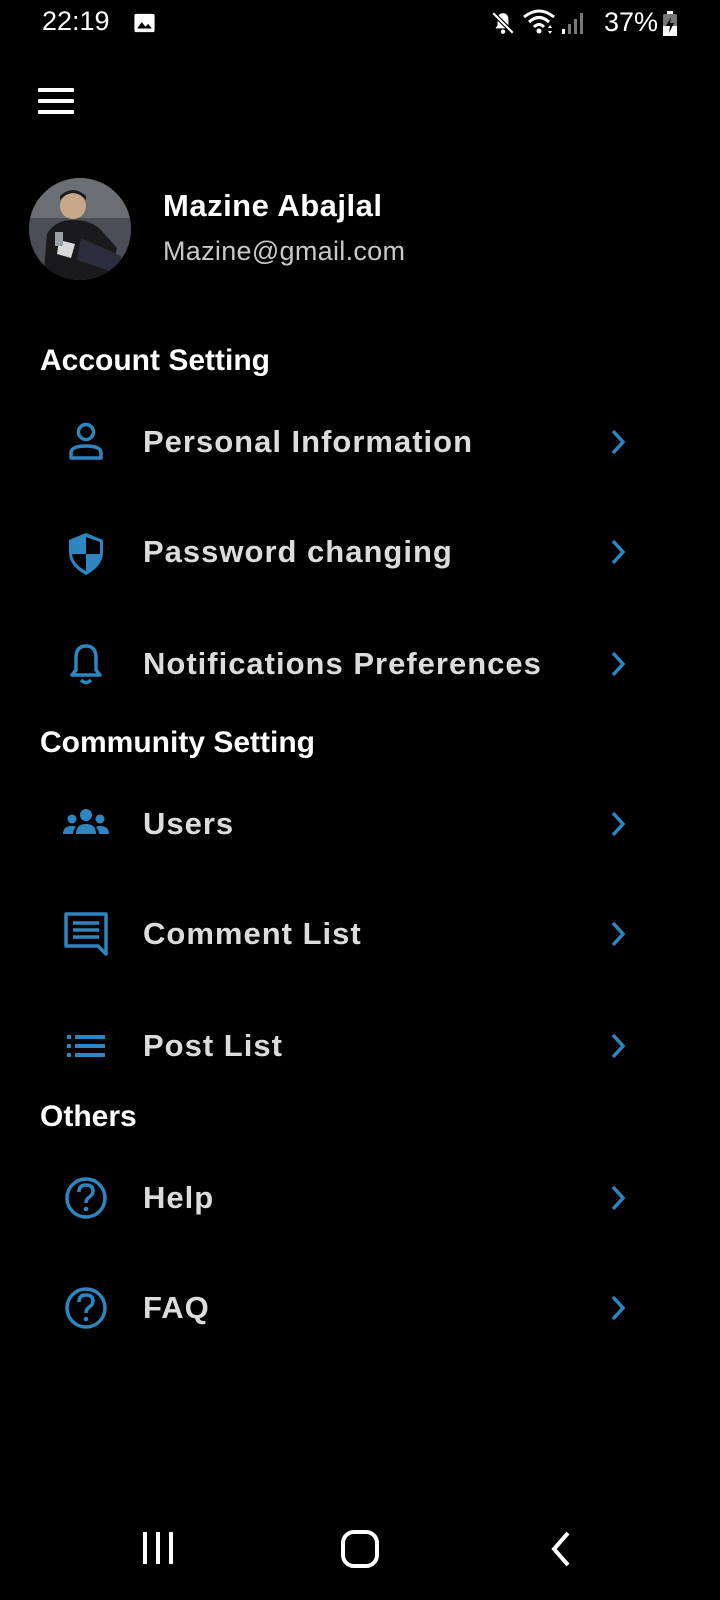  What do you see at coordinates (177, 742) in the screenshot?
I see `section-title-community-setting: Community Setting` at bounding box center [177, 742].